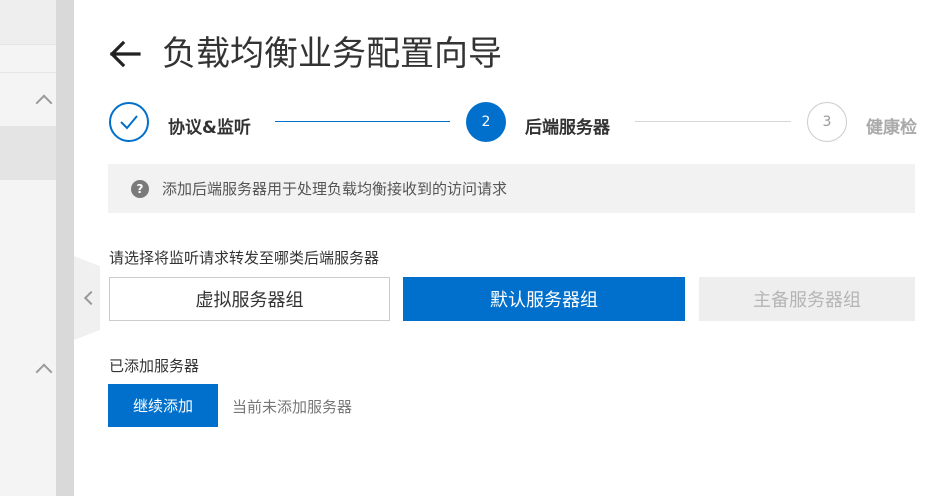 This screenshot has height=496, width=931. Describe the element at coordinates (292, 407) in the screenshot. I see `empty-servers-text: 当前未添加服务器` at that location.